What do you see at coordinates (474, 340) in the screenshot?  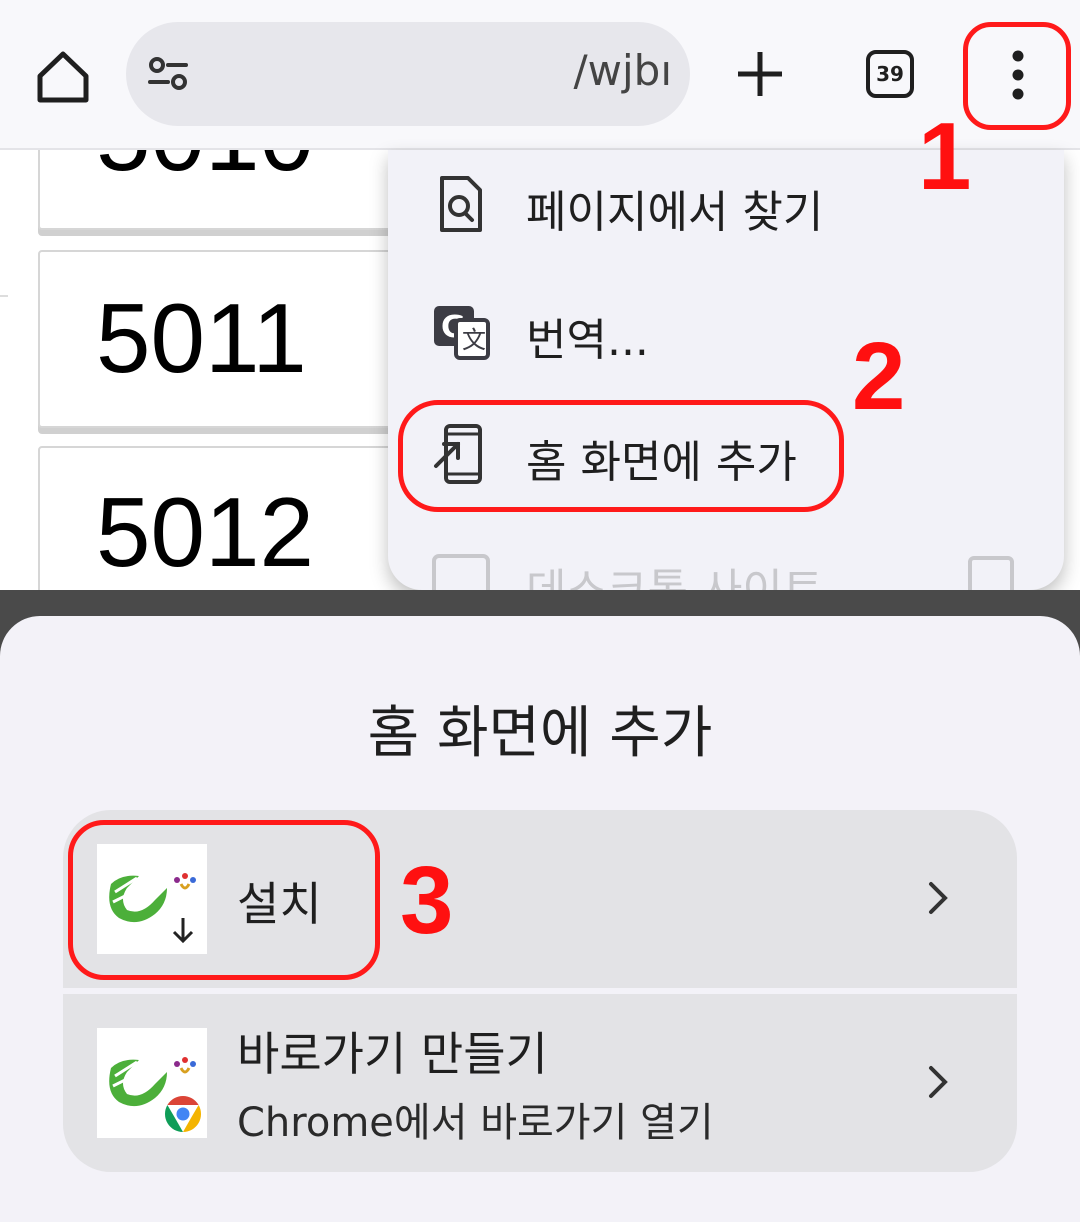 I see `svg-text: 文` at bounding box center [474, 340].